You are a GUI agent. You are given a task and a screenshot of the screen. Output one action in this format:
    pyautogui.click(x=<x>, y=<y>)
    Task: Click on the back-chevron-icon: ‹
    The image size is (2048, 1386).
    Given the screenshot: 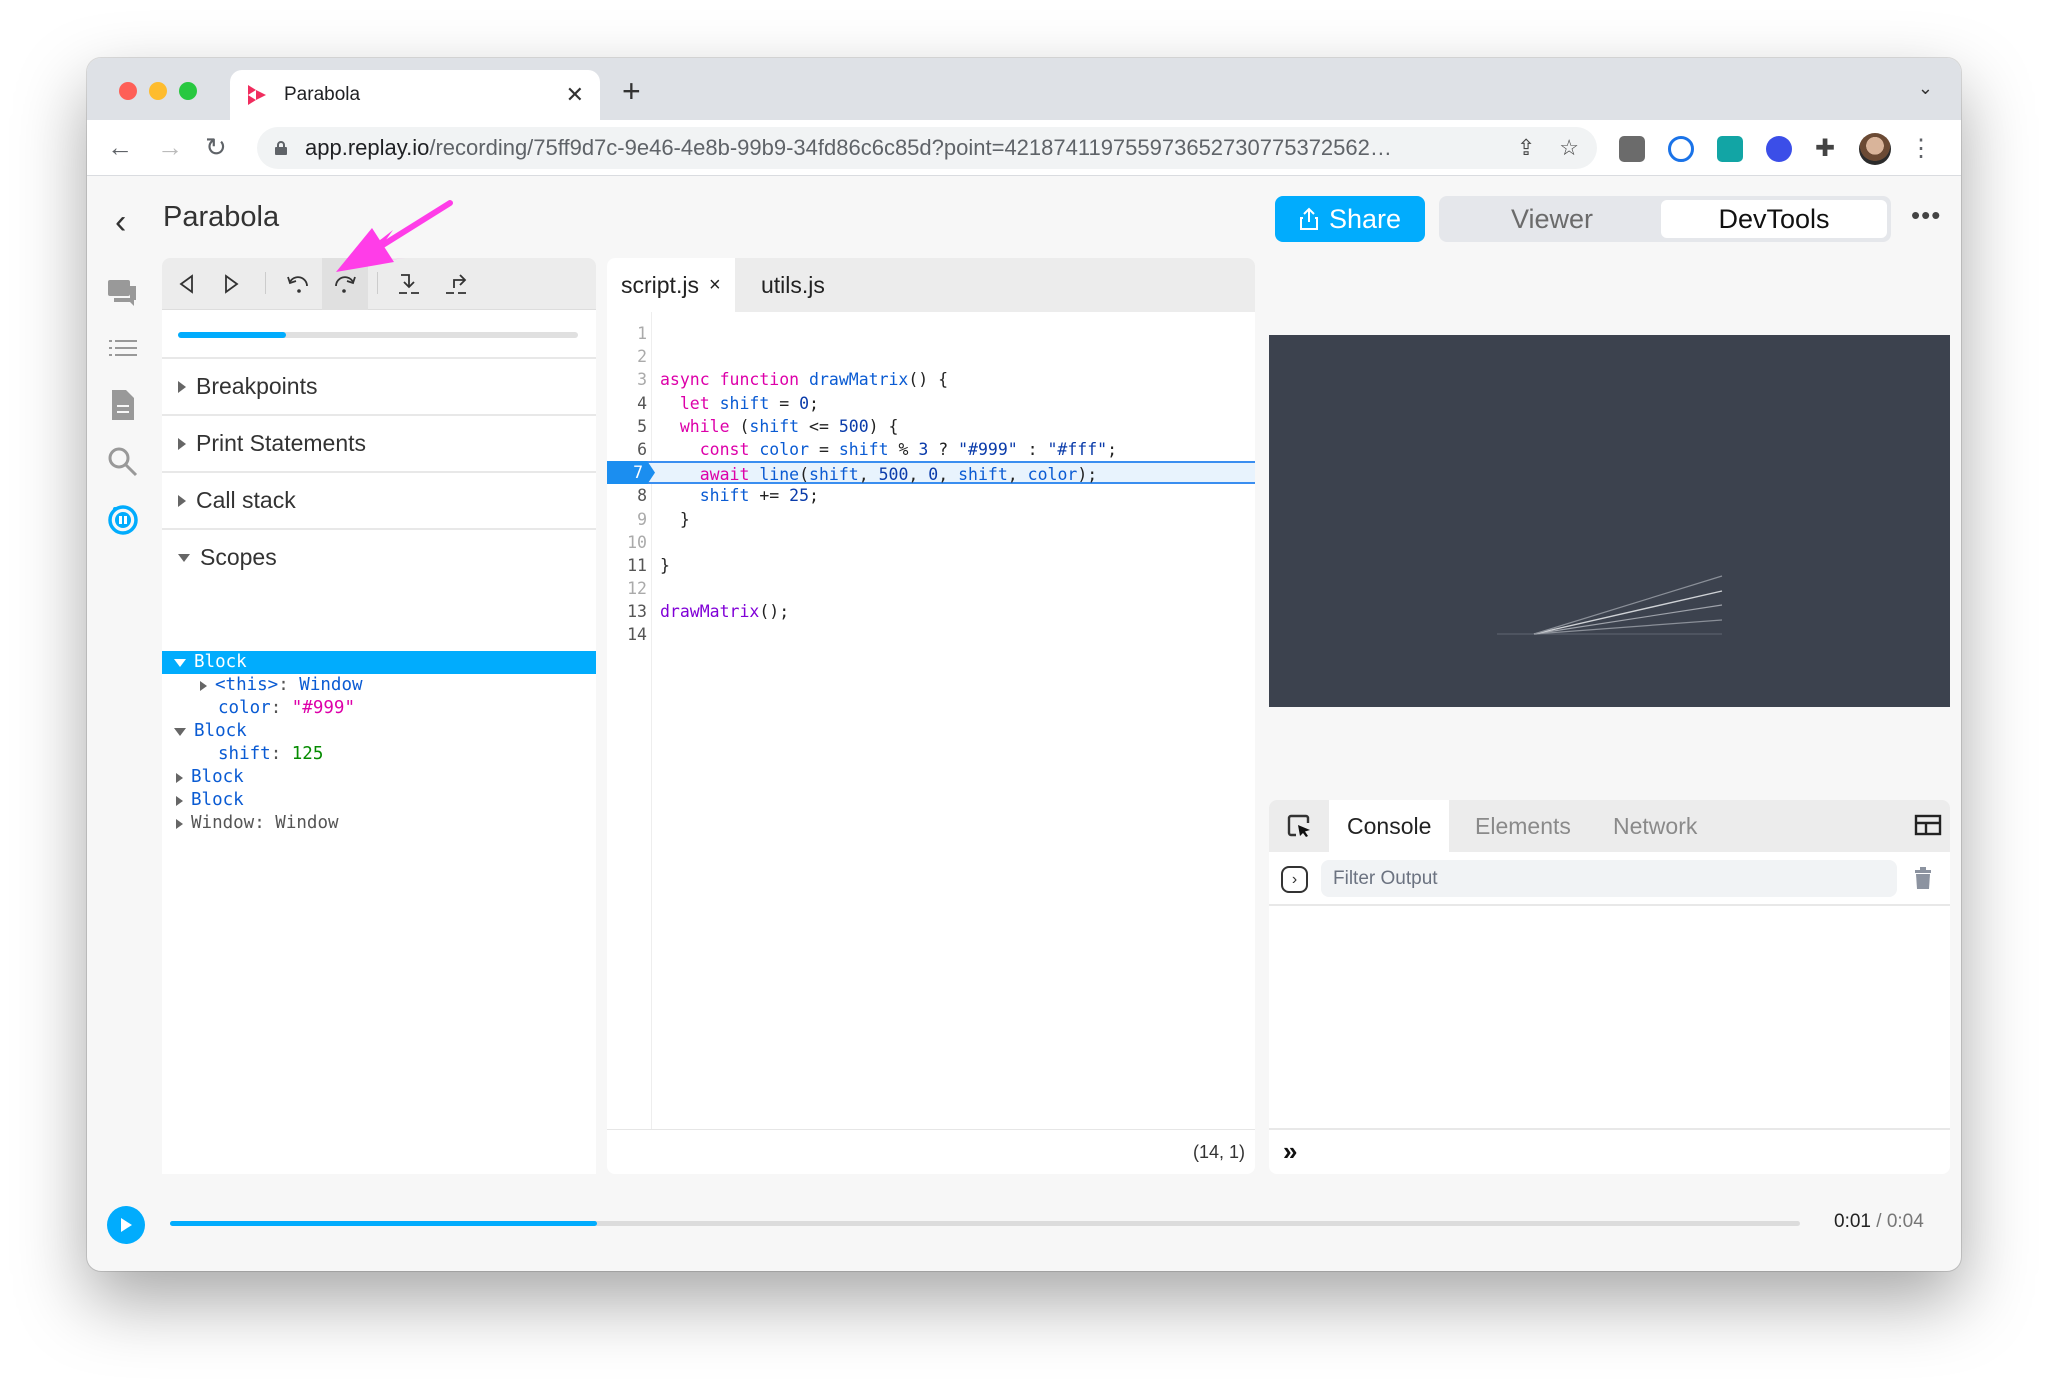 What is the action you would take?
    pyautogui.click(x=120, y=222)
    